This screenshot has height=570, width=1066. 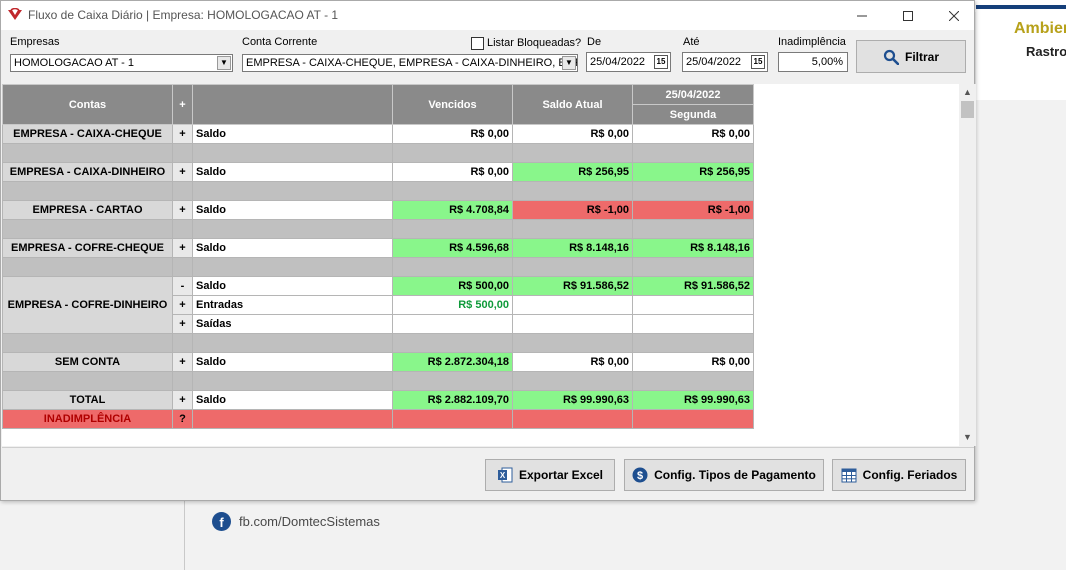 I want to click on header-date: 25/04/2022, so click(x=693, y=94).